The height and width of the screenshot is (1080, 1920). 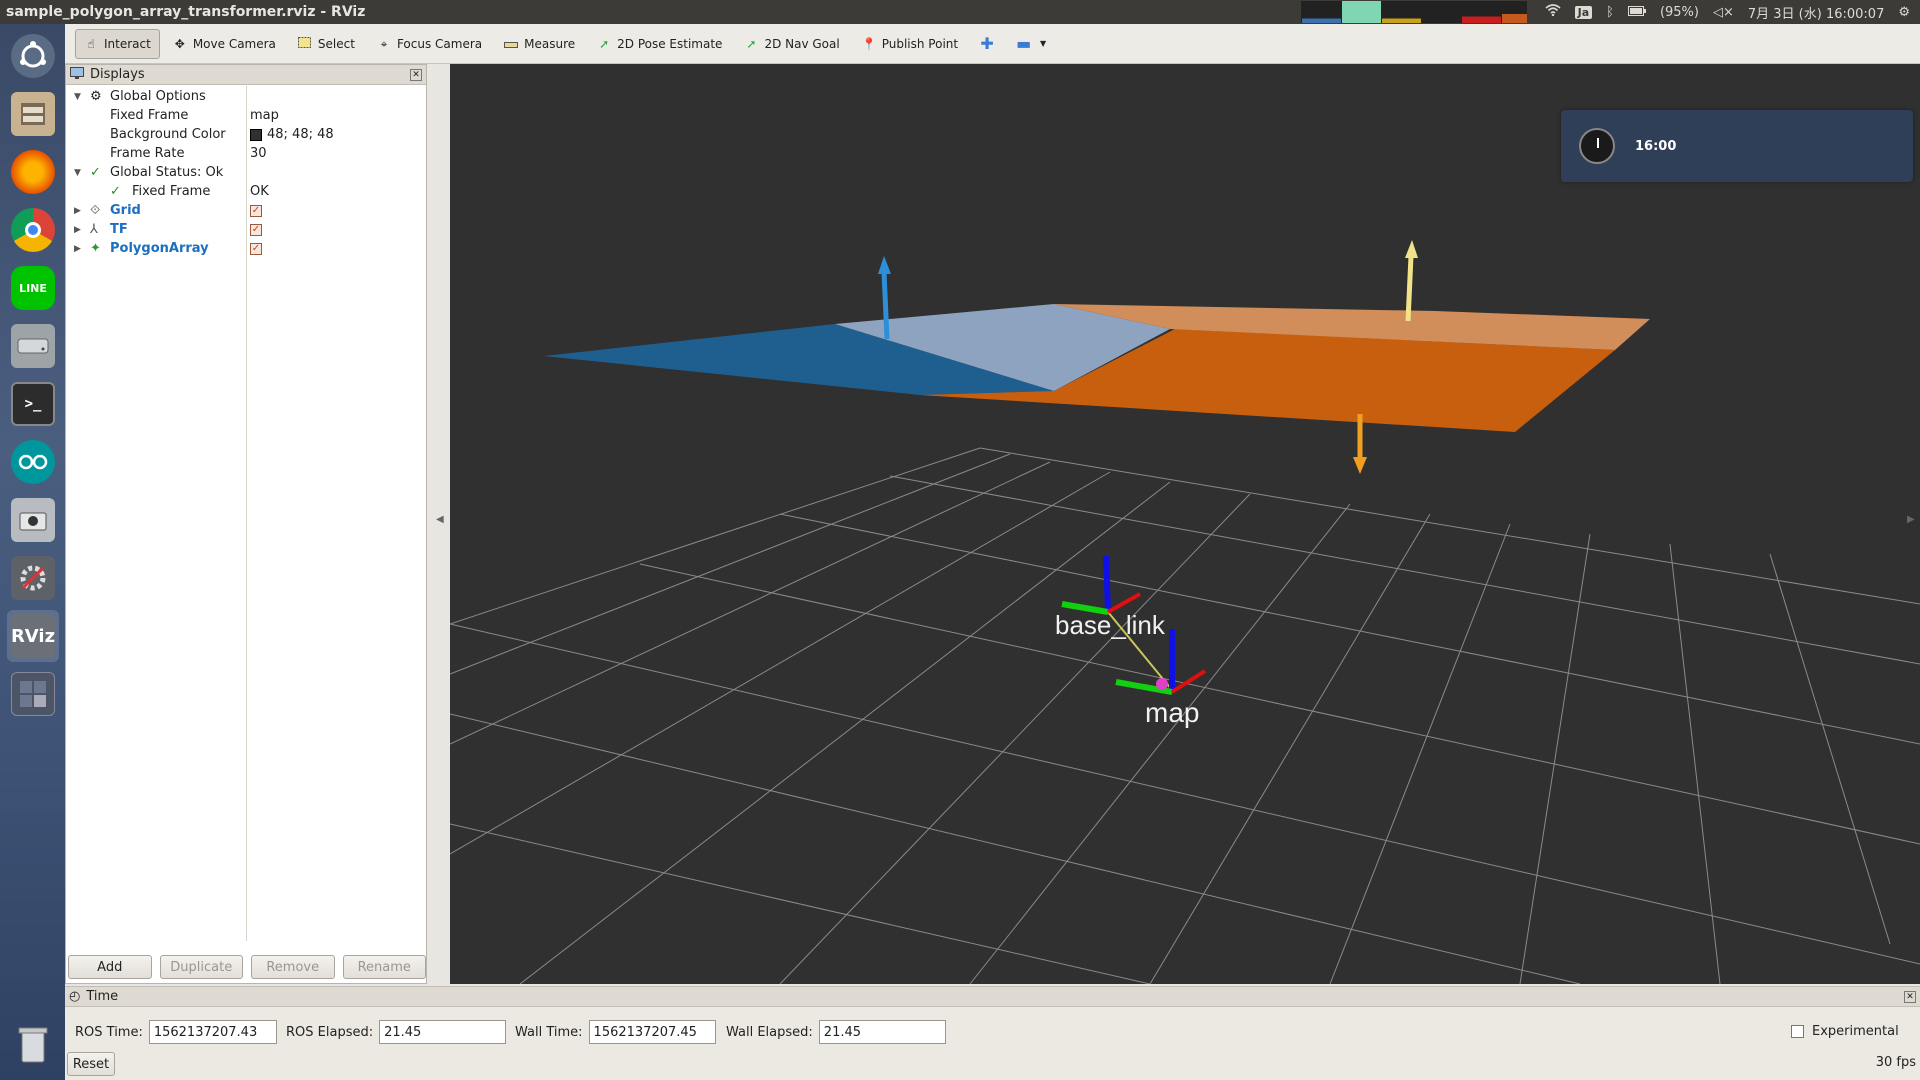 What do you see at coordinates (987, 44) in the screenshot?
I see `add-tool-button: ✚` at bounding box center [987, 44].